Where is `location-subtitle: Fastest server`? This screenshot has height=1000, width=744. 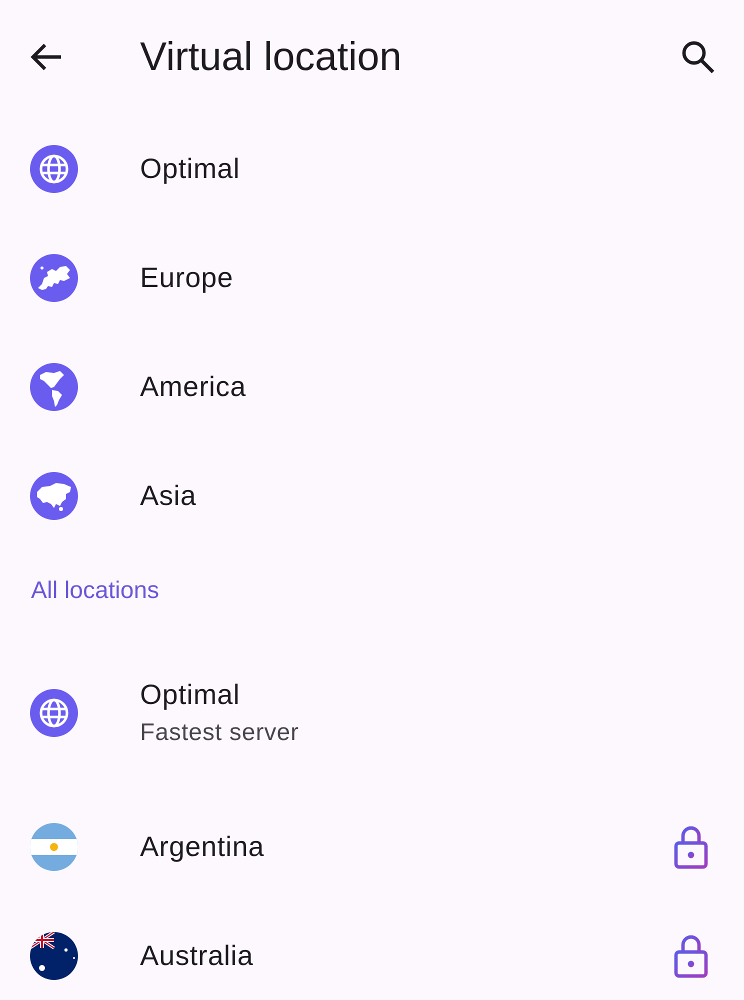 location-subtitle: Fastest server is located at coordinates (220, 733).